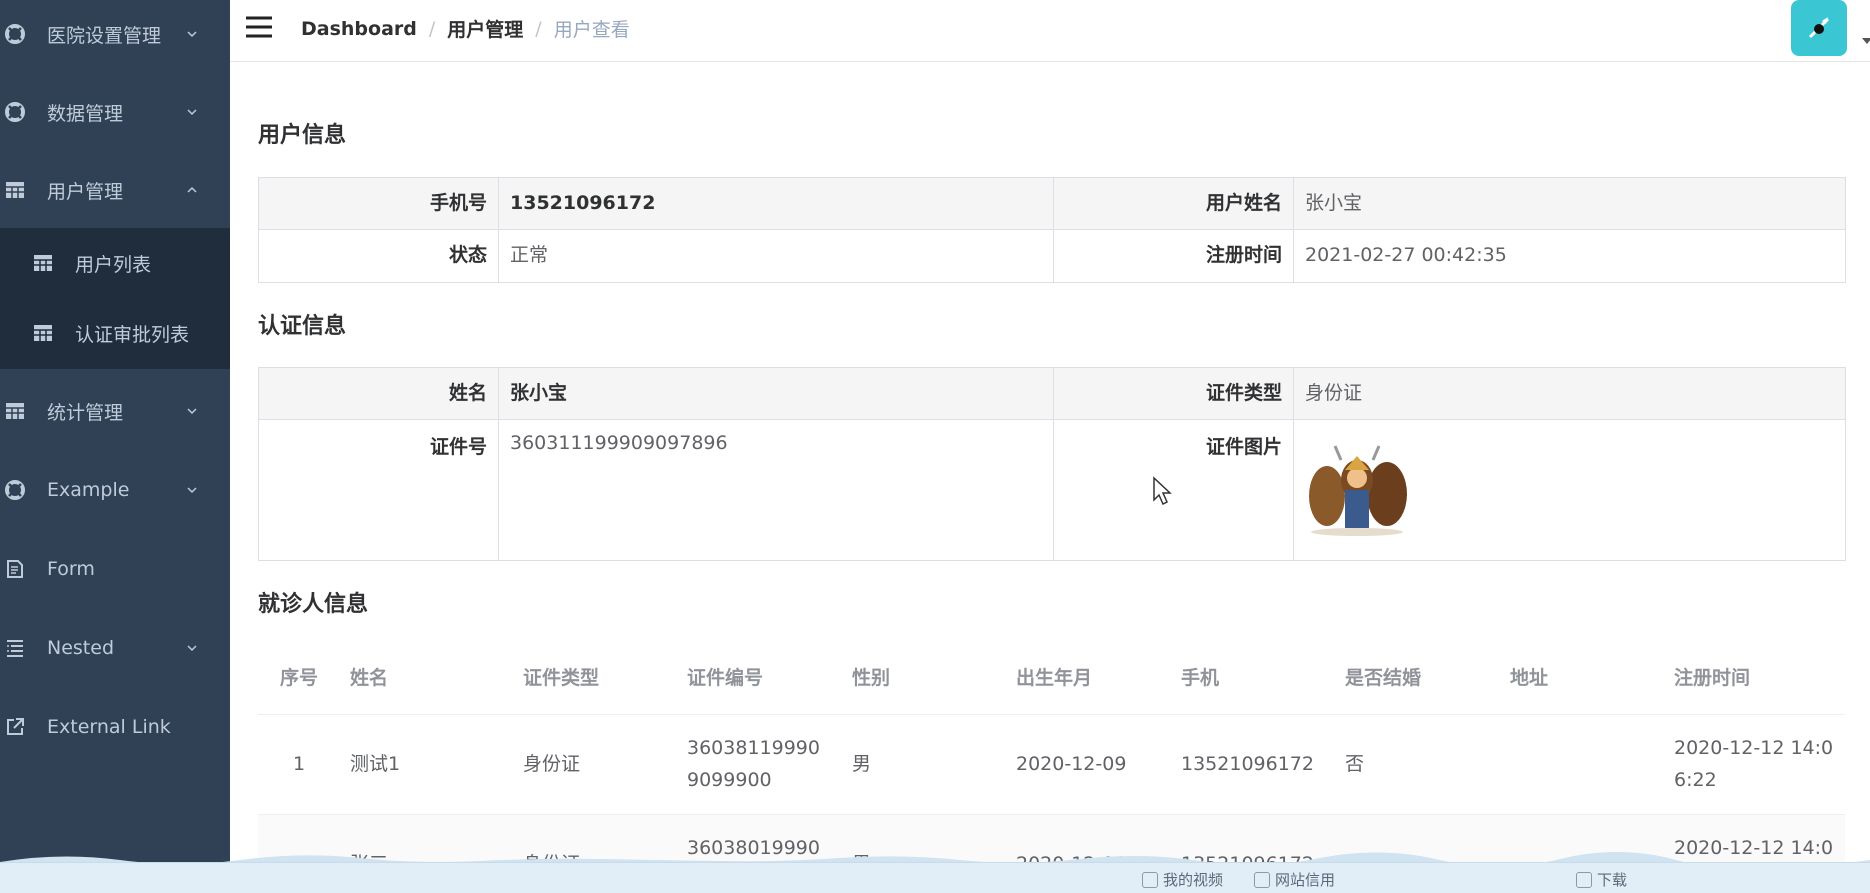  I want to click on download-label: 下载, so click(1612, 880).